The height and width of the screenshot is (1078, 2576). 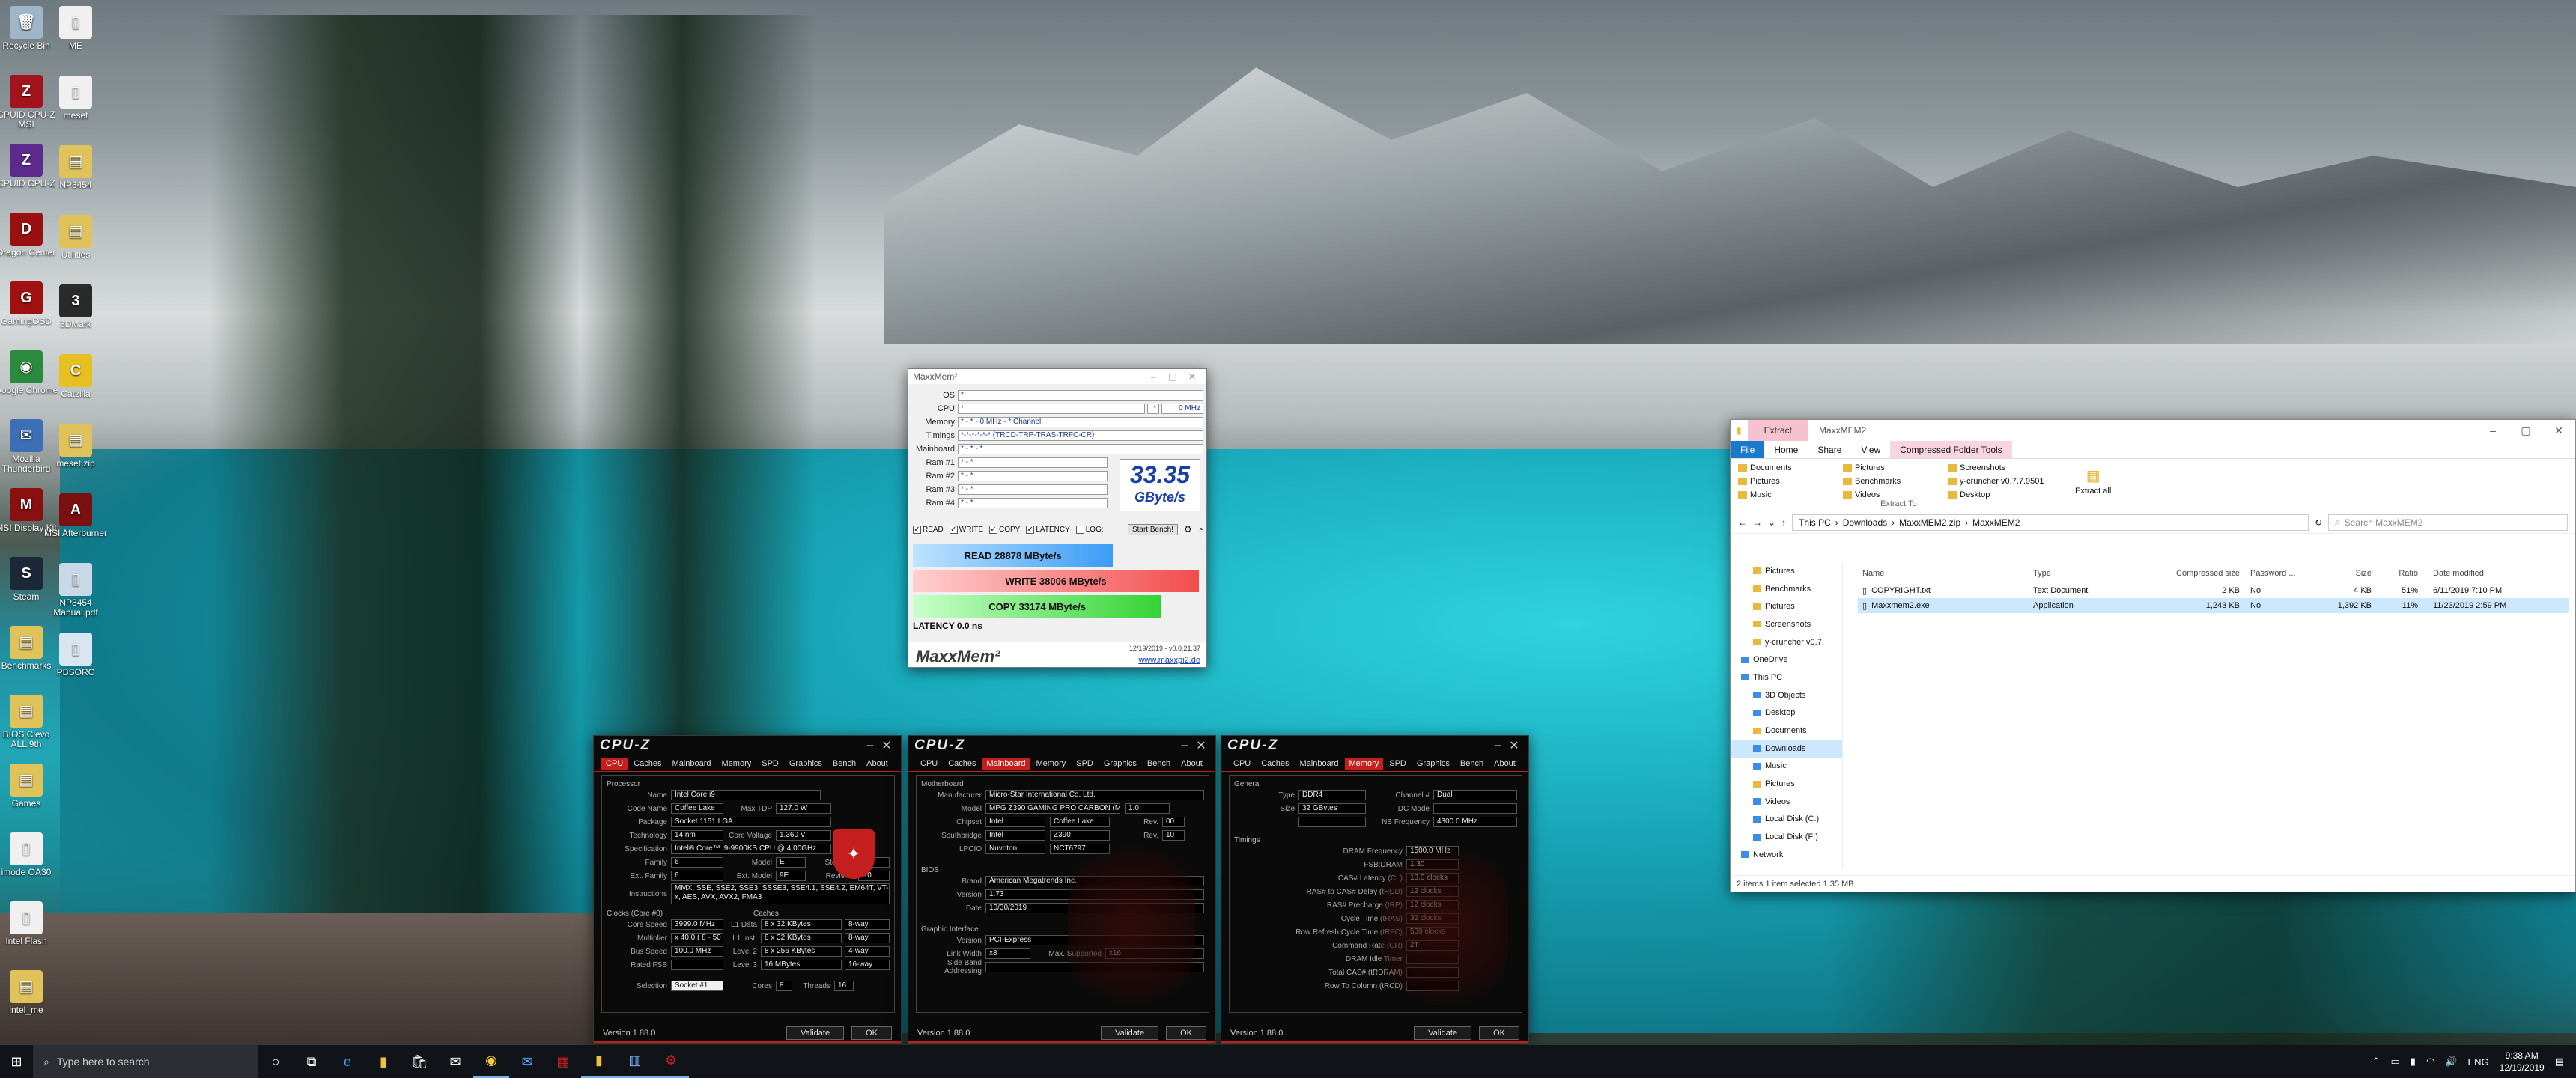 What do you see at coordinates (419, 1061) in the screenshot?
I see `store-icon: 🛍` at bounding box center [419, 1061].